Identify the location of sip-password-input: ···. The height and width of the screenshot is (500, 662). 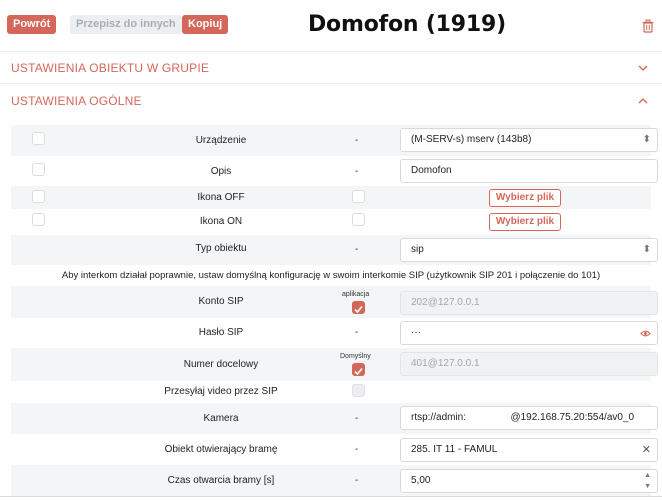
(529, 333).